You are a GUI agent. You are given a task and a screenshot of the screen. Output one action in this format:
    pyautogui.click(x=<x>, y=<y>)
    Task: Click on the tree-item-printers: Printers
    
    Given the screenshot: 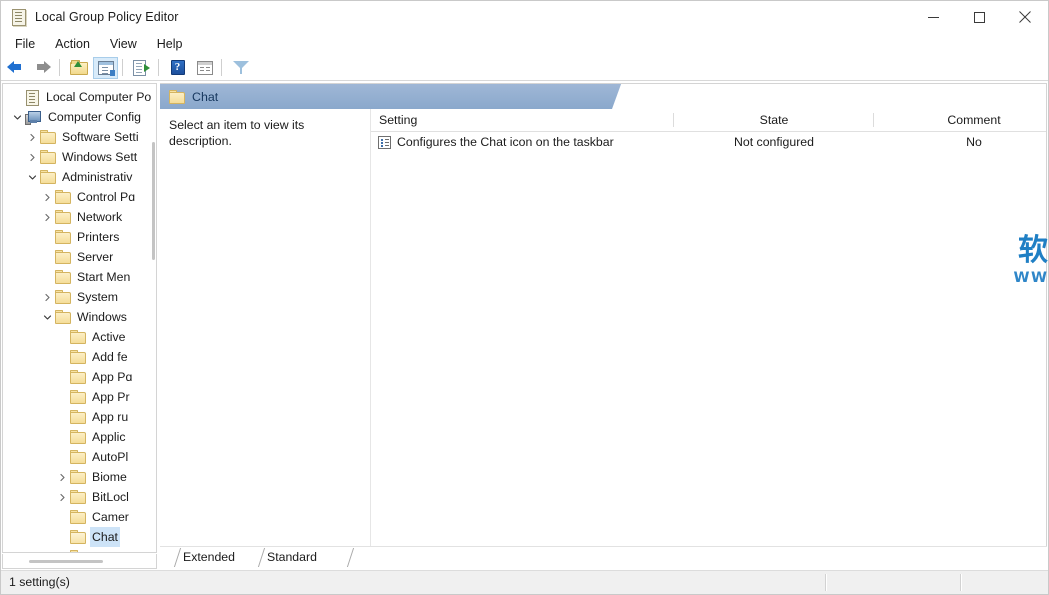 What is the action you would take?
    pyautogui.click(x=77, y=237)
    